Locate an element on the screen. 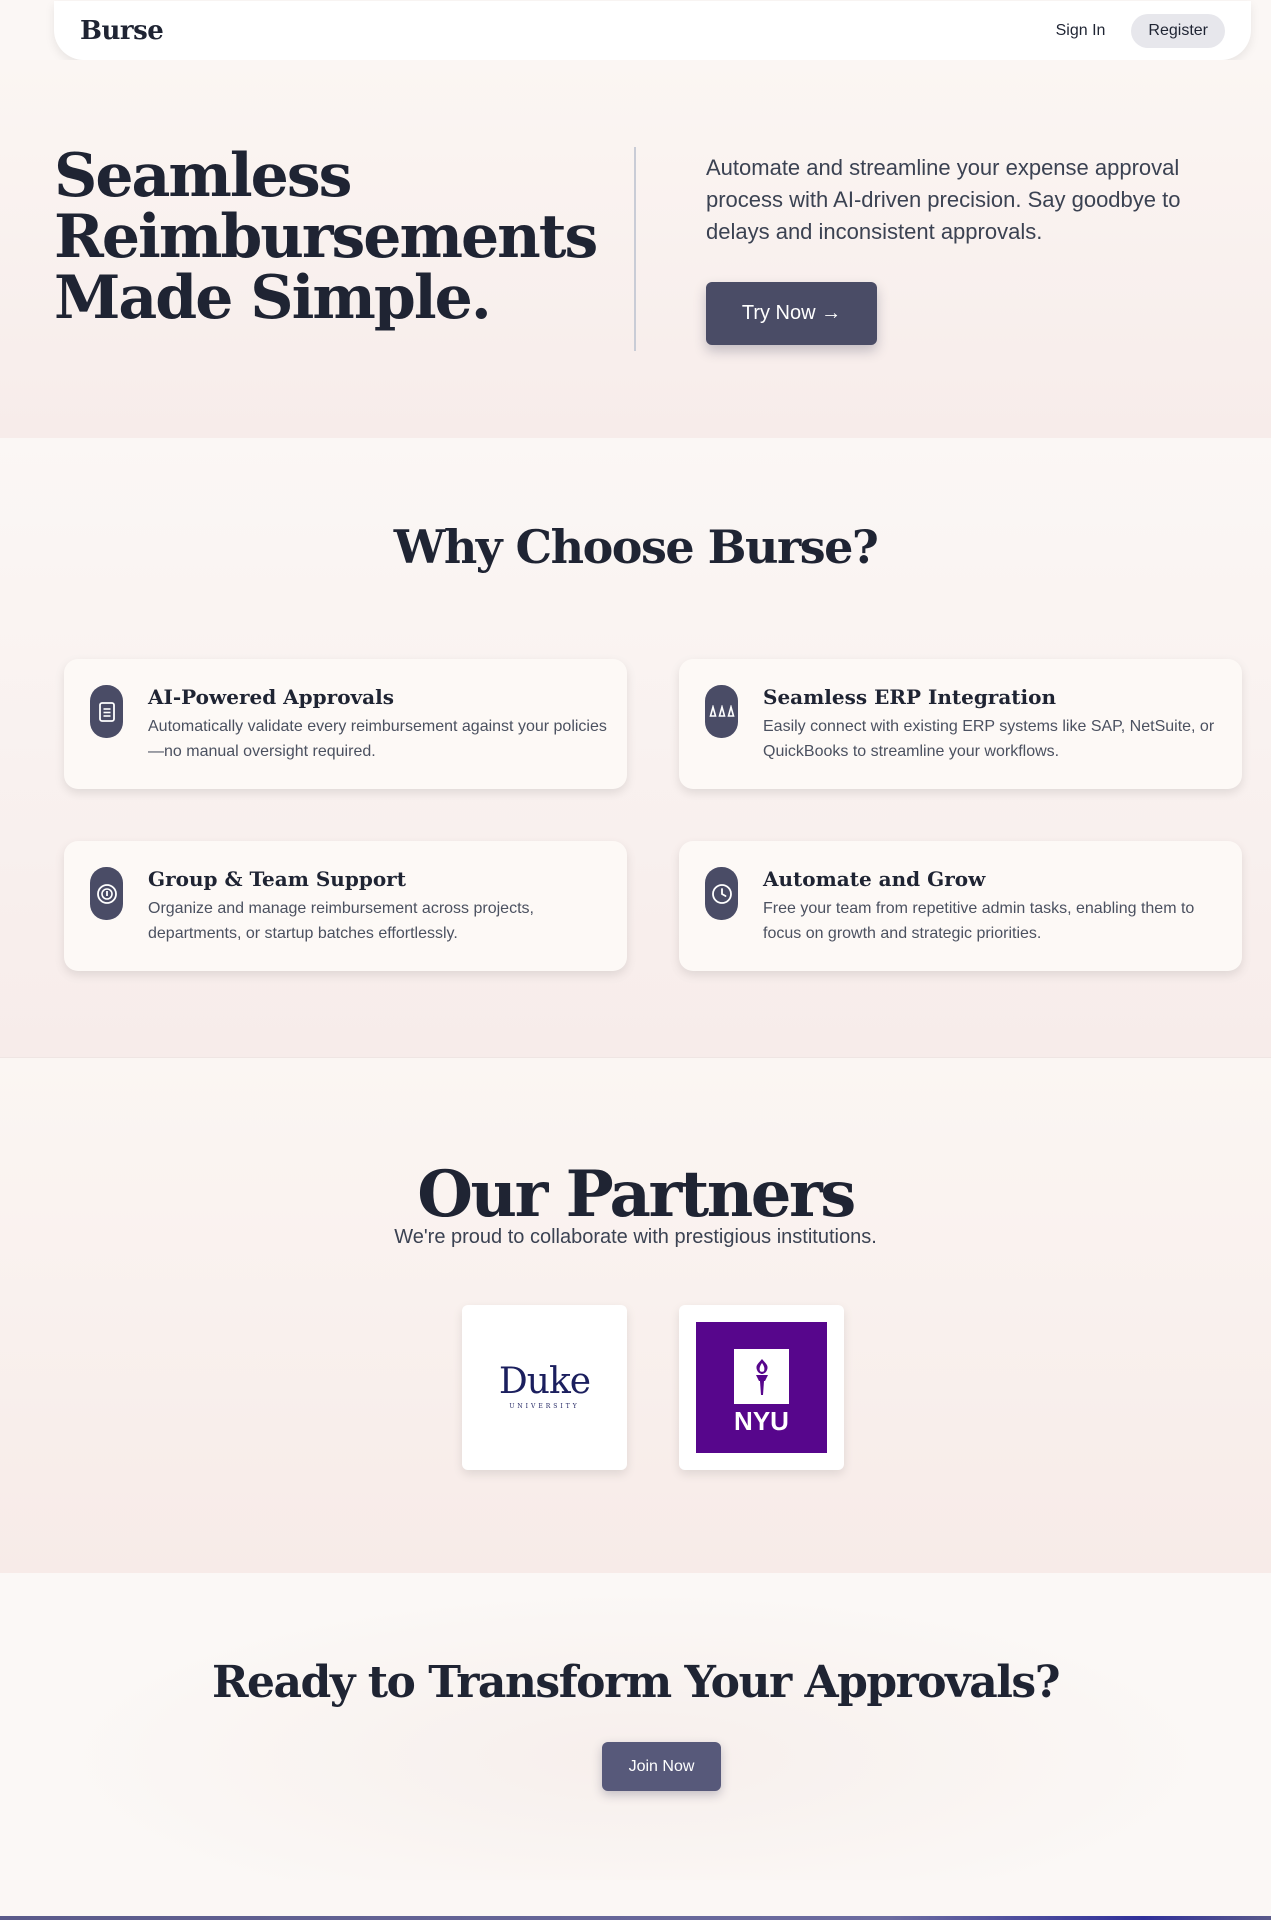 Image resolution: width=1271 pixels, height=1920 pixels. duke-logo: Duke UNIVERSITY is located at coordinates (544, 1387).